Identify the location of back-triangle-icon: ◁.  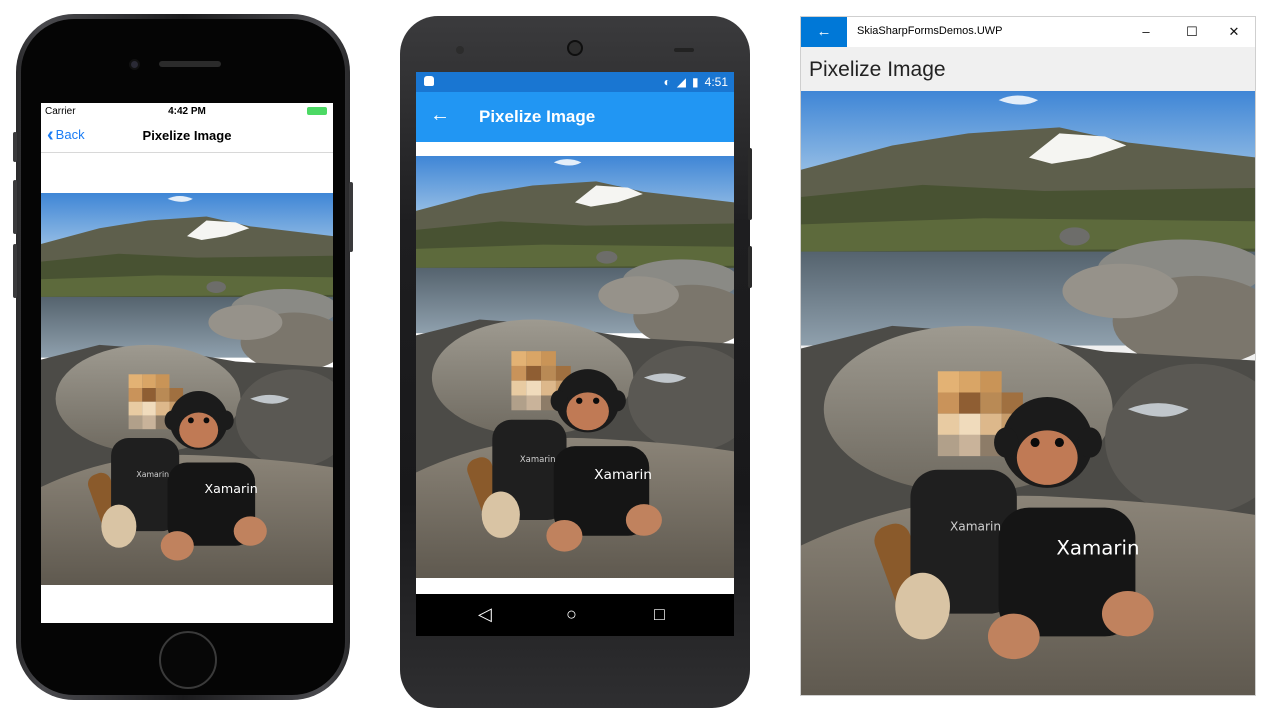
(485, 614).